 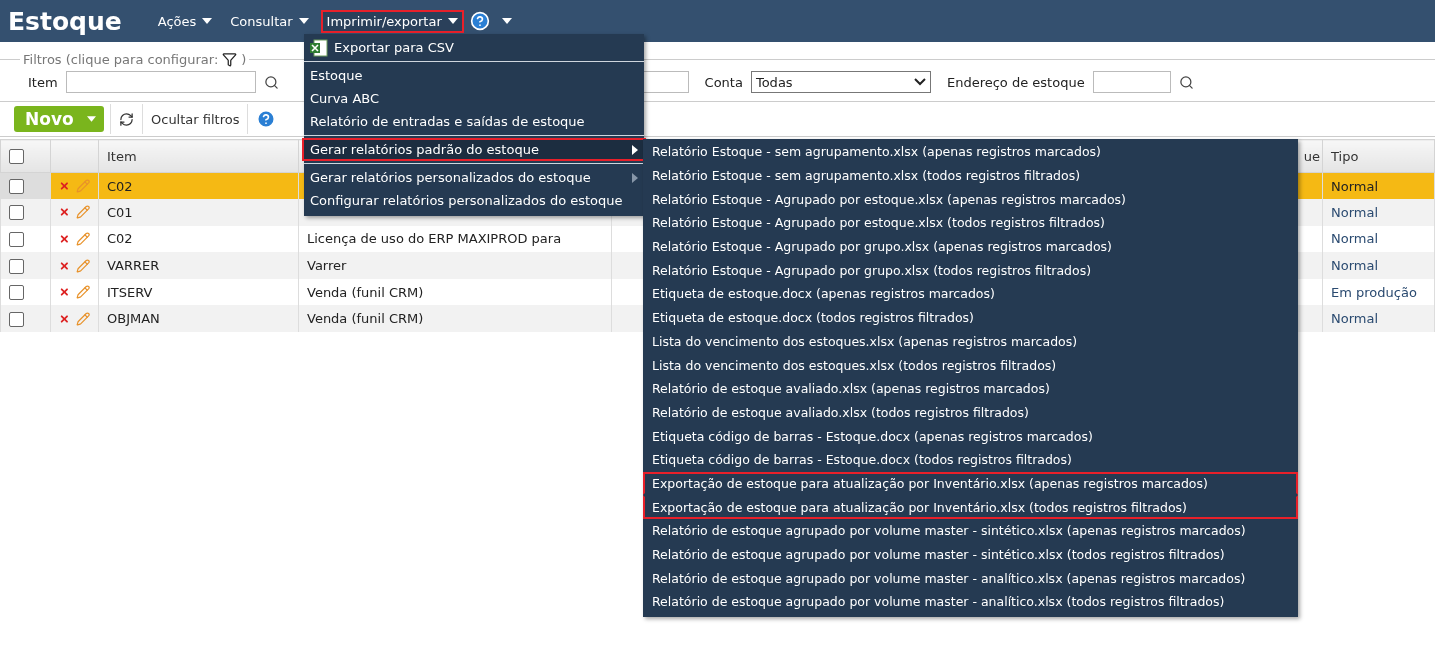 What do you see at coordinates (130, 292) in the screenshot?
I see `table-cell: ITSERV` at bounding box center [130, 292].